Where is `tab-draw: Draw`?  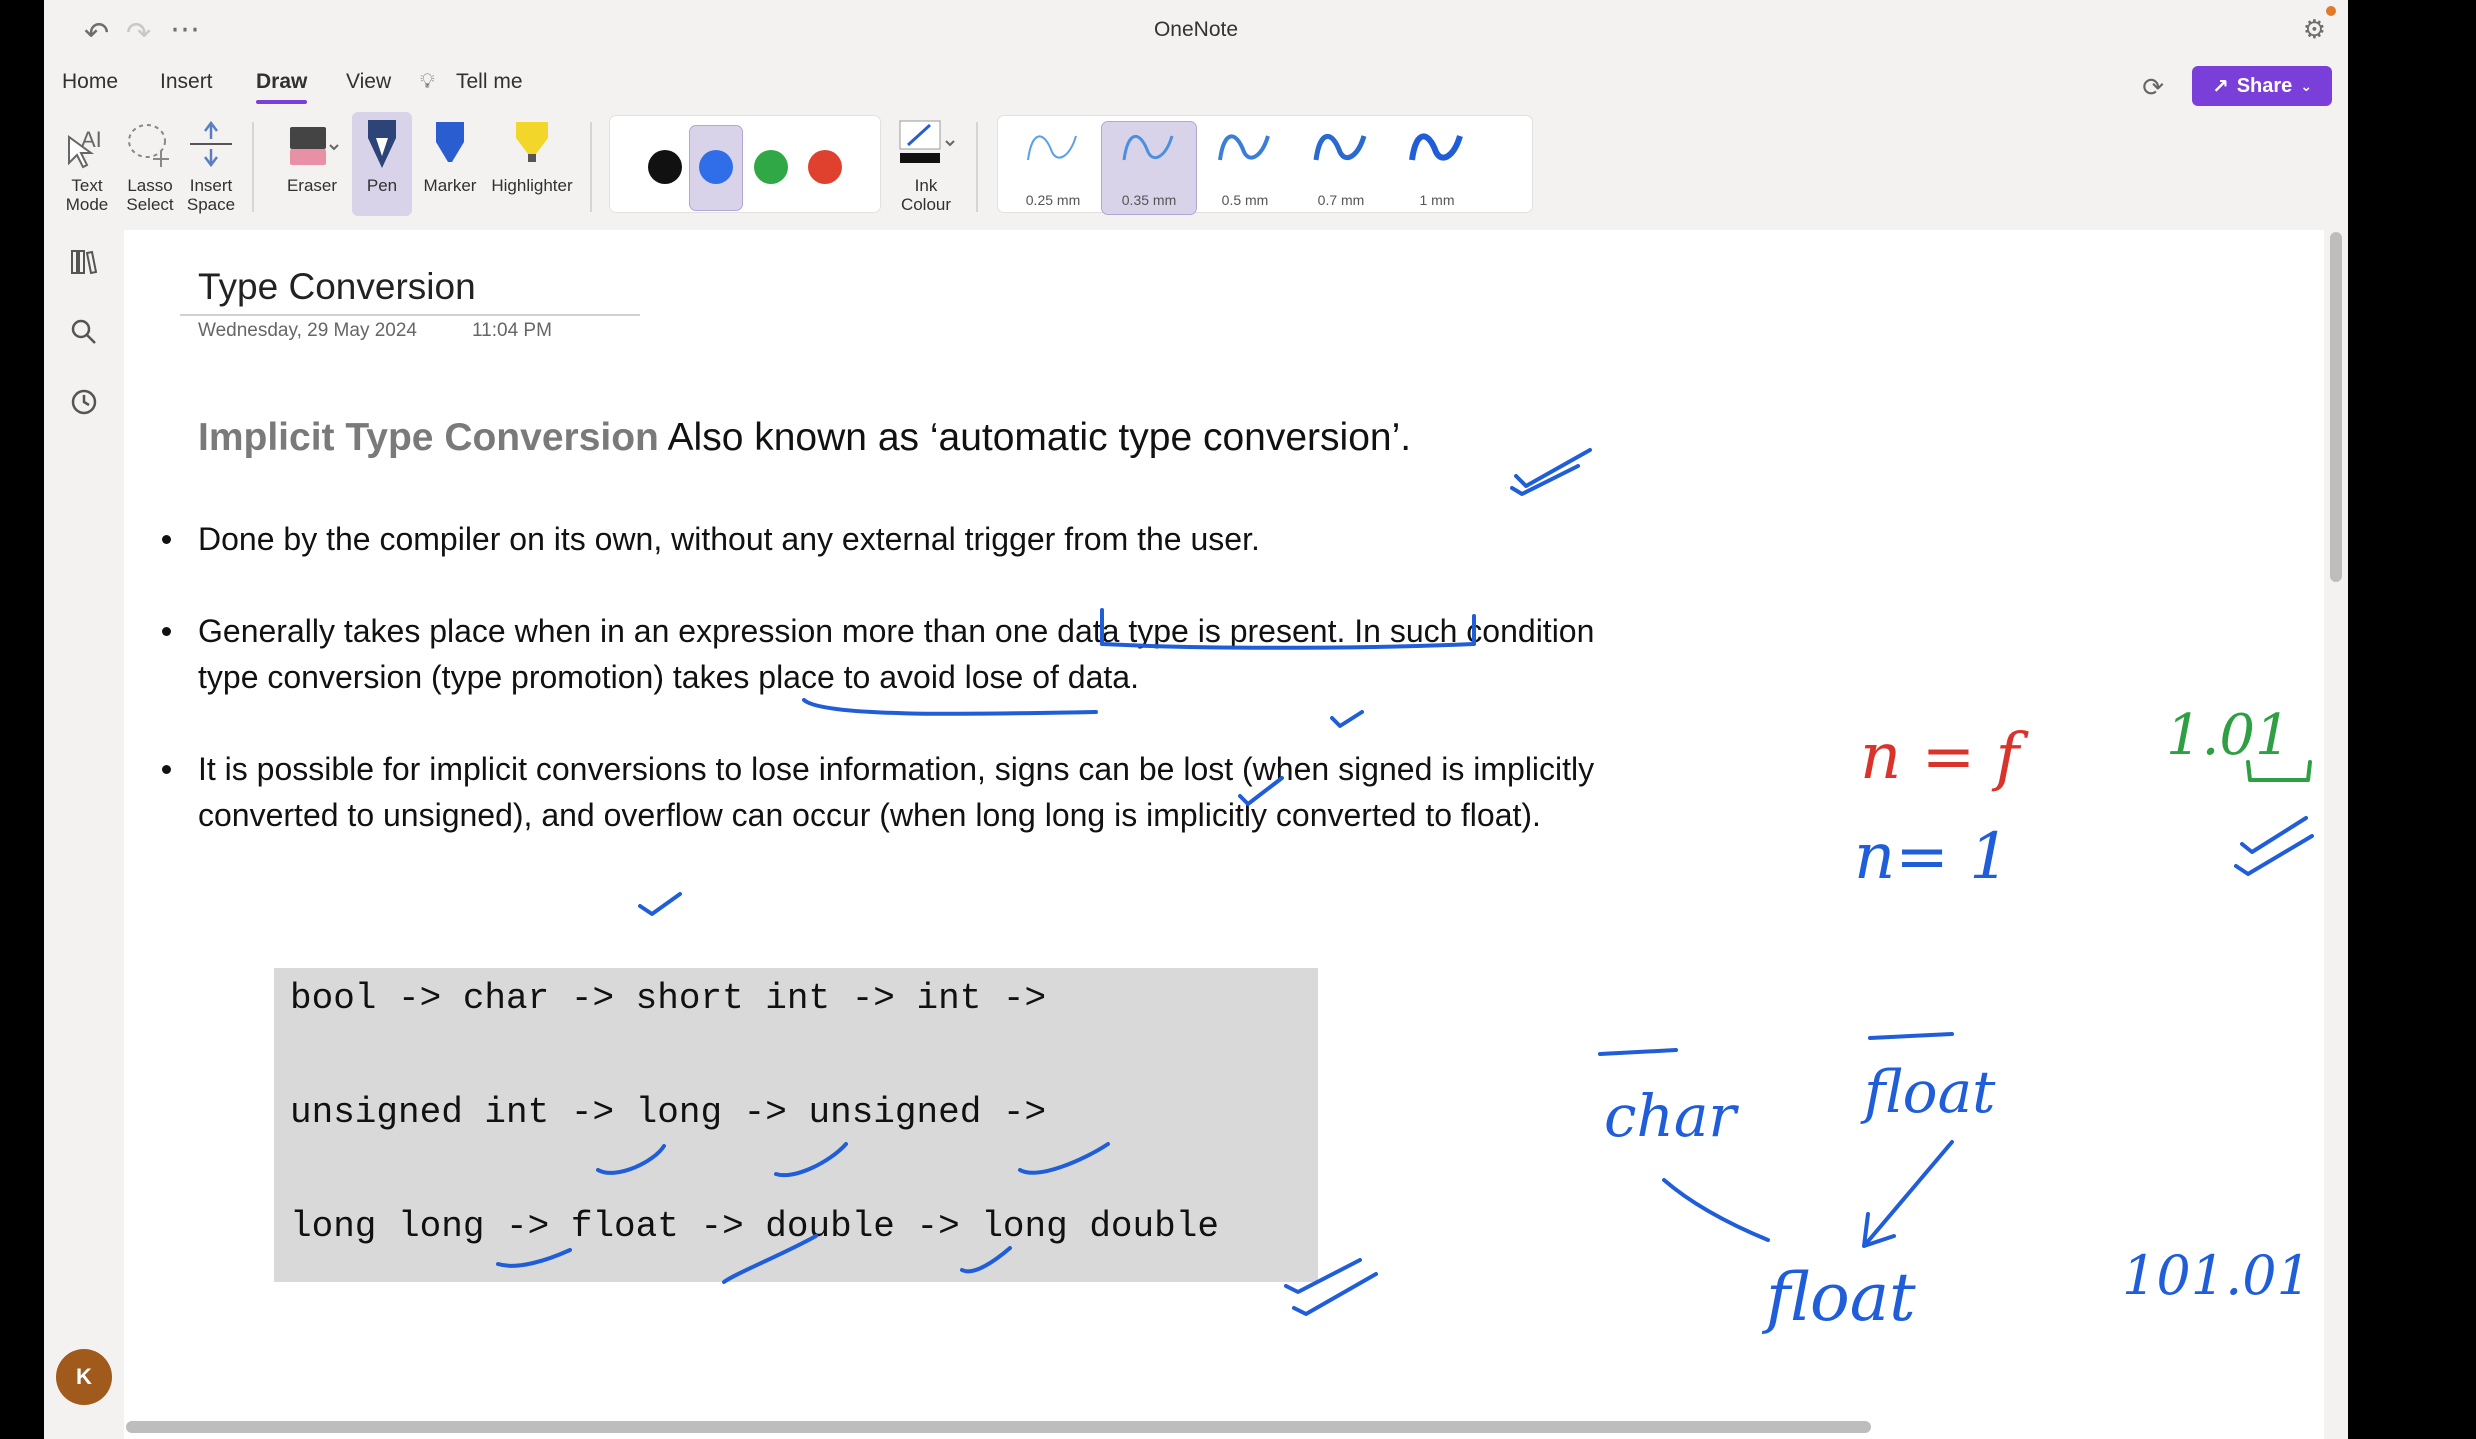
tab-draw: Draw is located at coordinates (282, 87).